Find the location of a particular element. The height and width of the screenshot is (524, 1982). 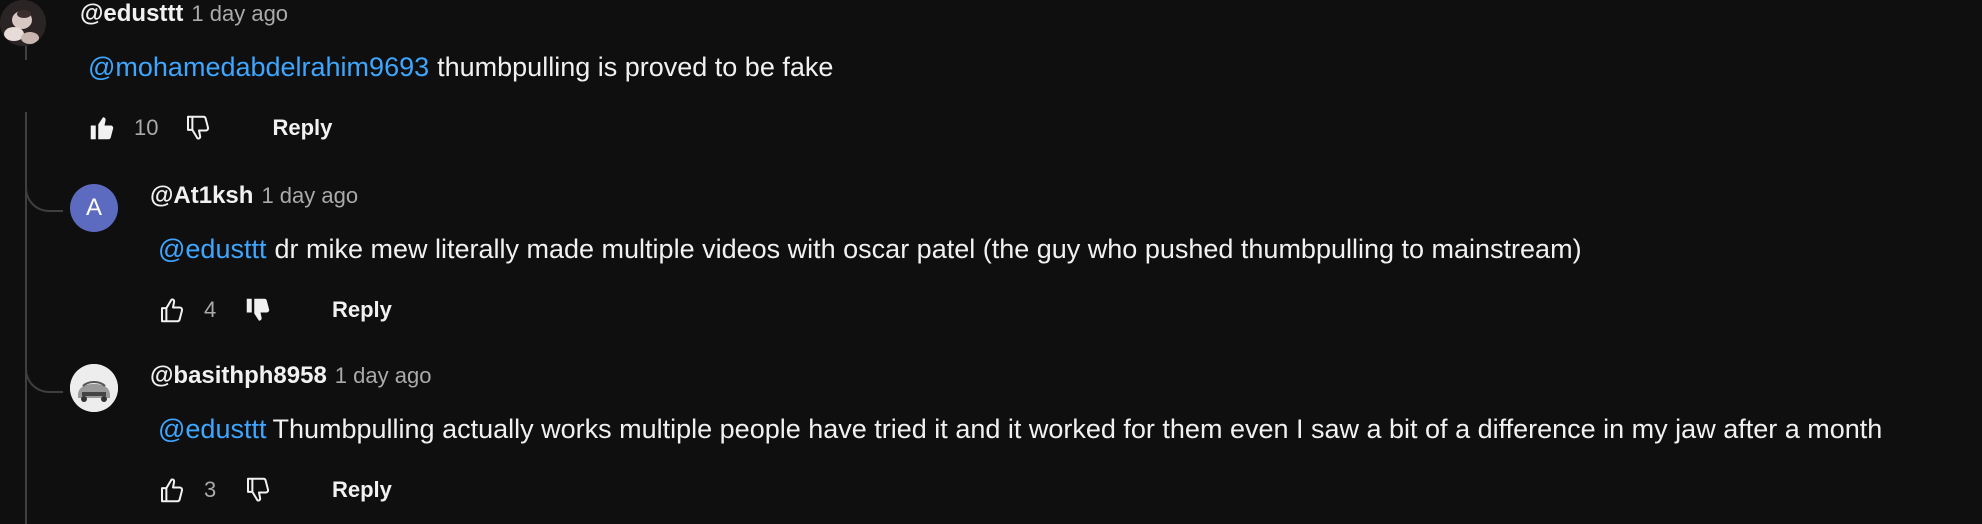

car-avatar-icon is located at coordinates (94, 388).